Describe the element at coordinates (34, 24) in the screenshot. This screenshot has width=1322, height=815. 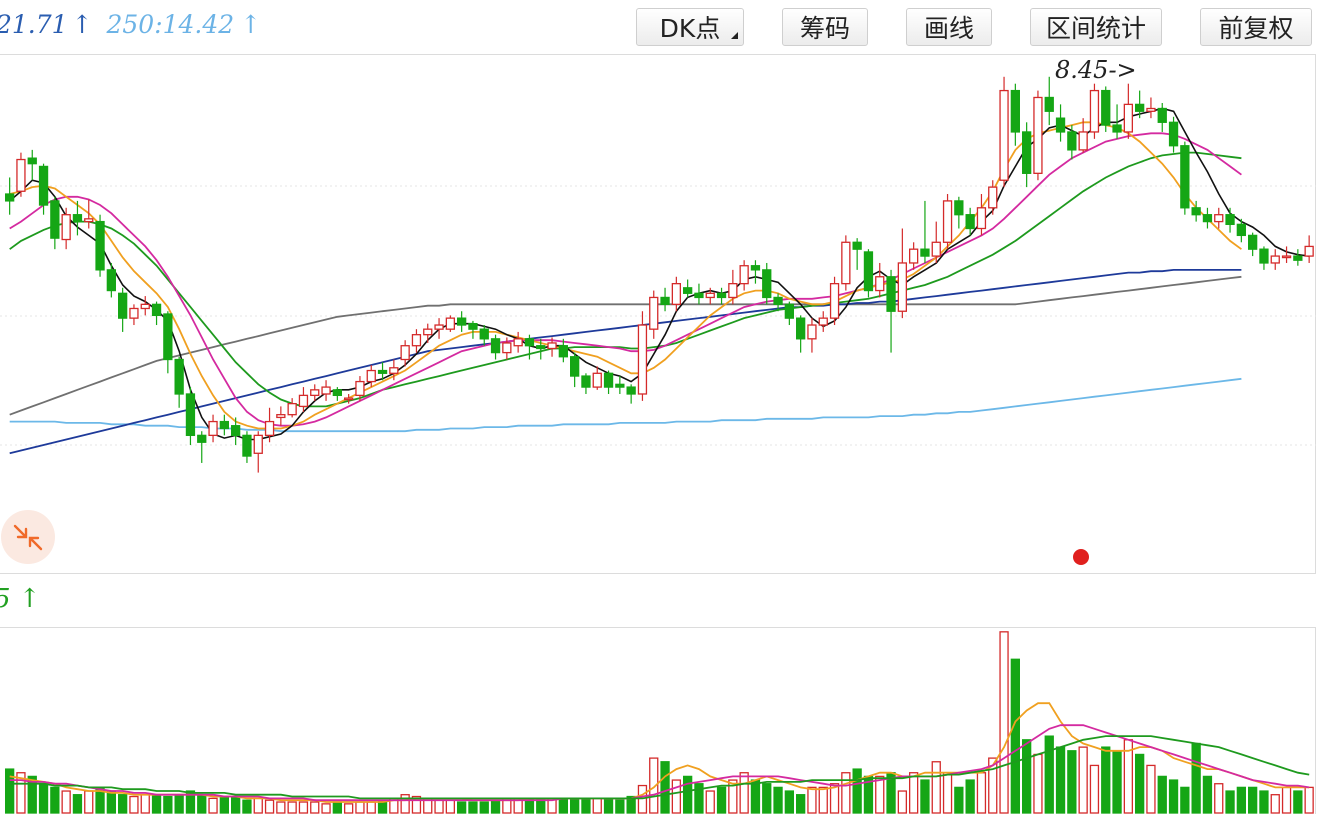
I see `ma-value-1: 21.71` at that location.